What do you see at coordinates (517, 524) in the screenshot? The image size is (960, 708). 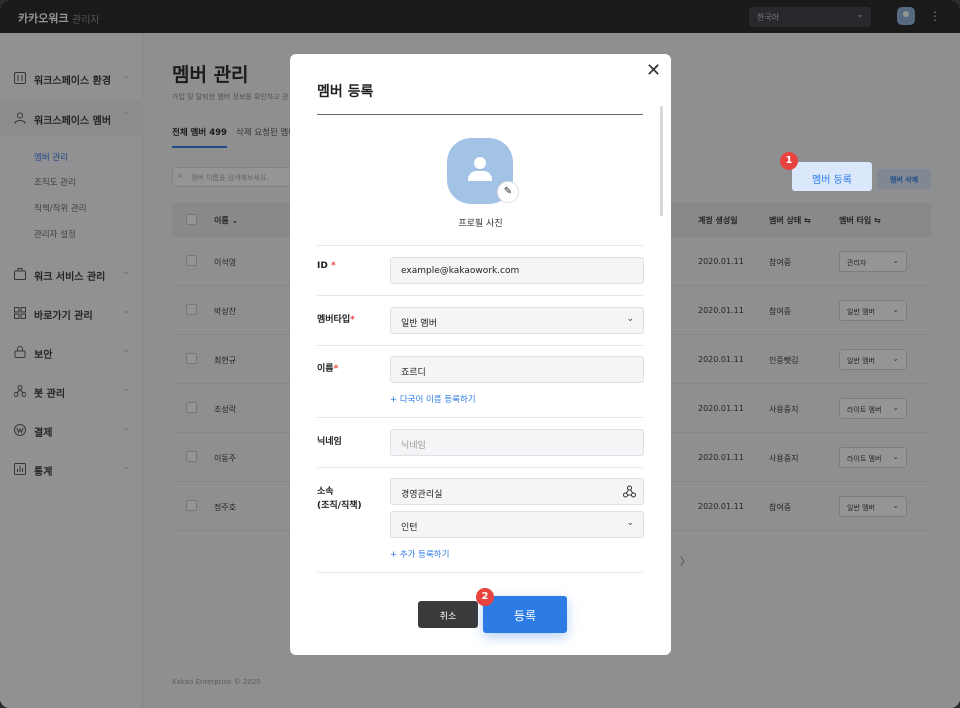 I see `position-dropdown: 인턴 ⌄` at bounding box center [517, 524].